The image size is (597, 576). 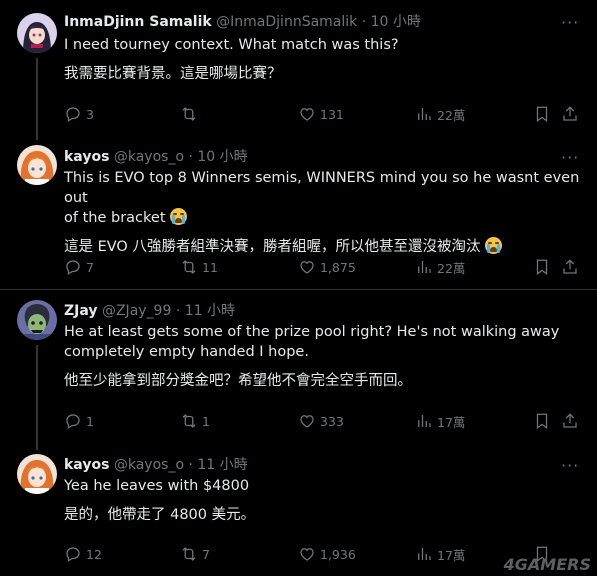 What do you see at coordinates (115, 218) in the screenshot?
I see `tweet-text-fragment: of the bracket` at bounding box center [115, 218].